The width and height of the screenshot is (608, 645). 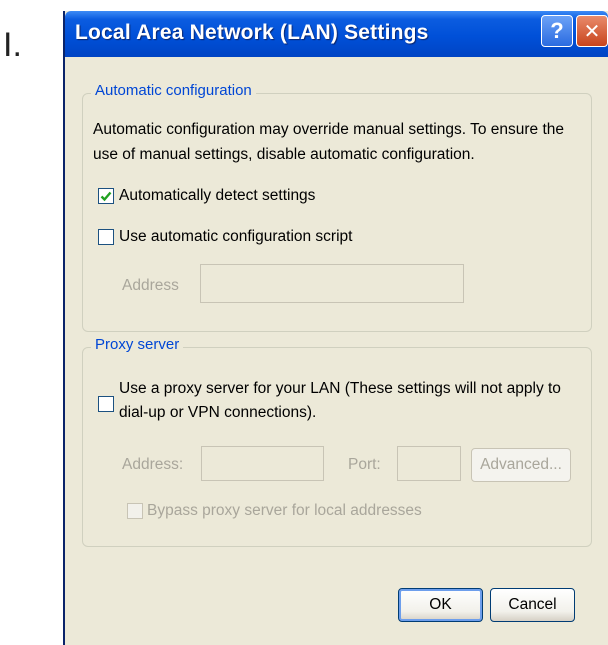 I want to click on use-proxy-checkbox, so click(x=106, y=404).